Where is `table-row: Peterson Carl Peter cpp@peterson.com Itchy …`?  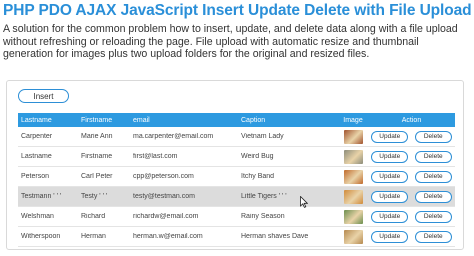
table-row: Peterson Carl Peter cpp@peterson.com Itchy … is located at coordinates (236, 177).